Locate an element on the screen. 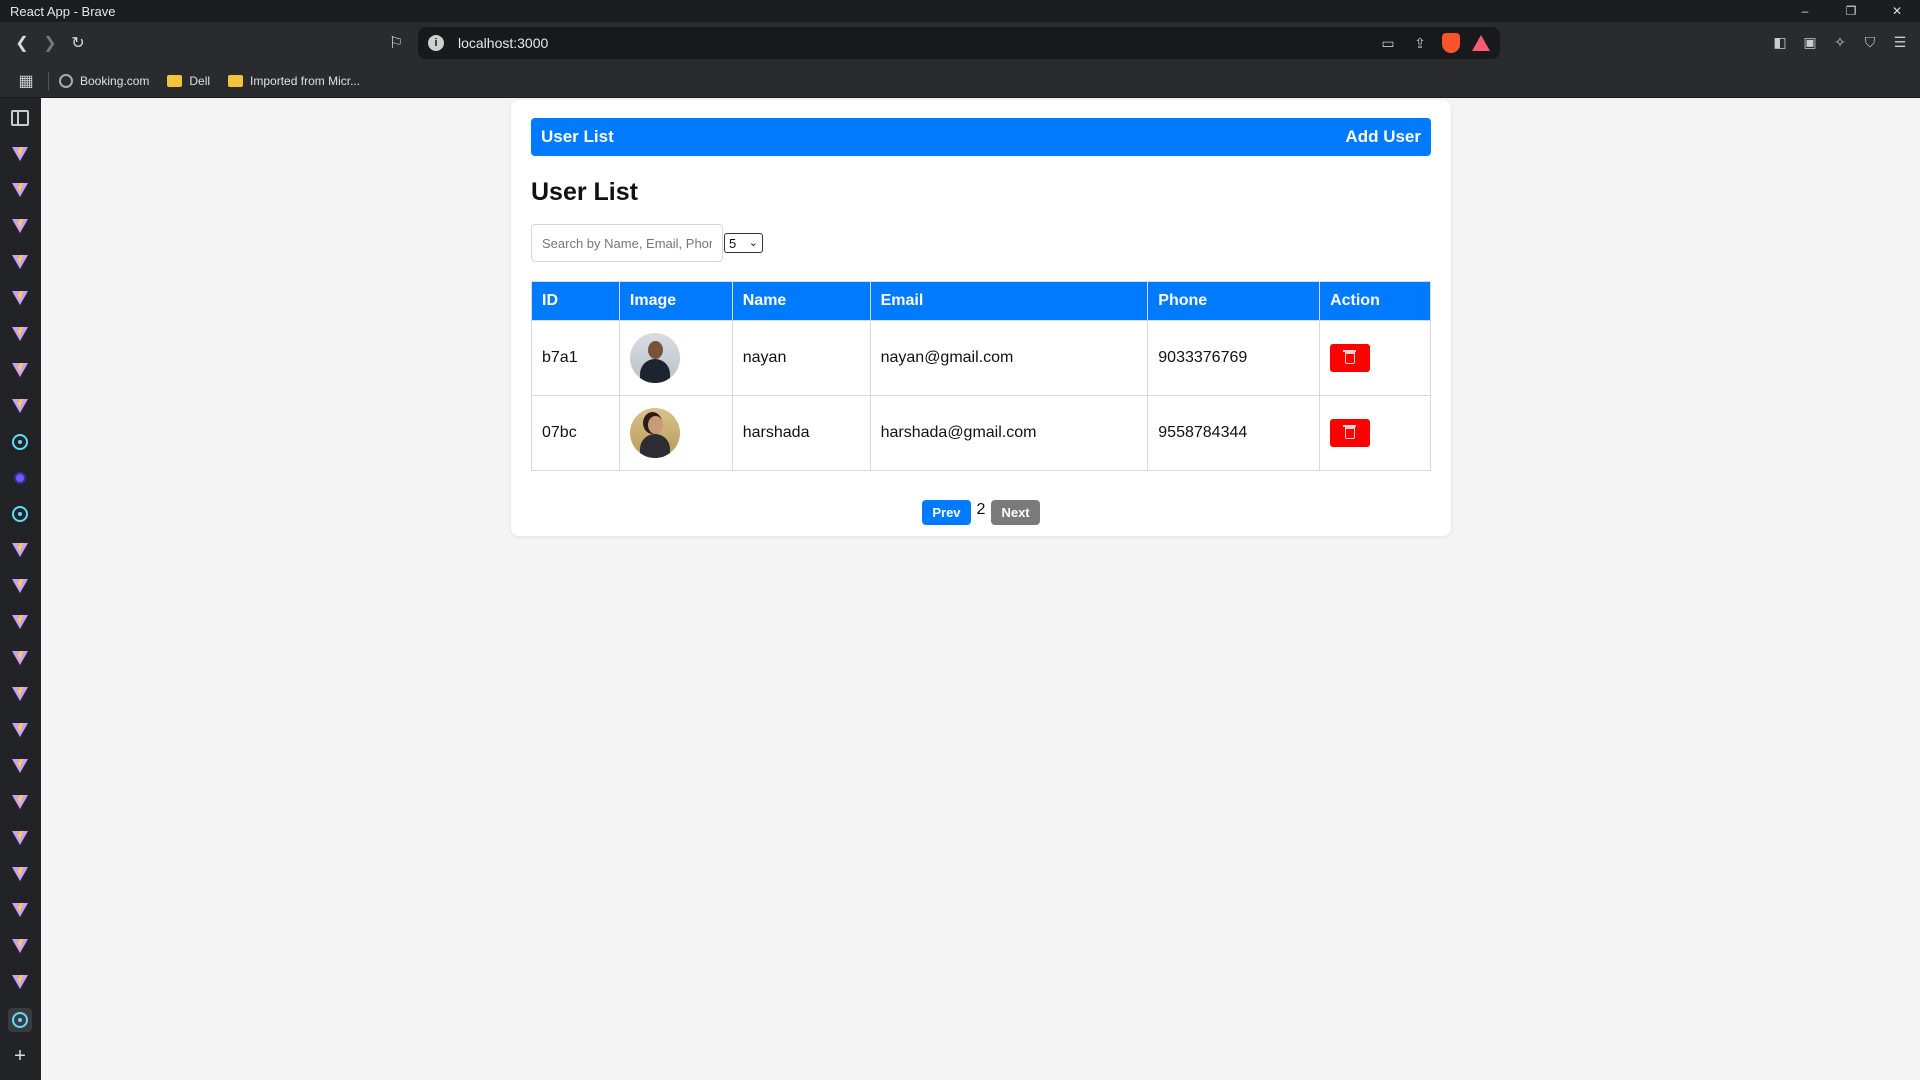  cell-id: b7a1 is located at coordinates (575, 358).